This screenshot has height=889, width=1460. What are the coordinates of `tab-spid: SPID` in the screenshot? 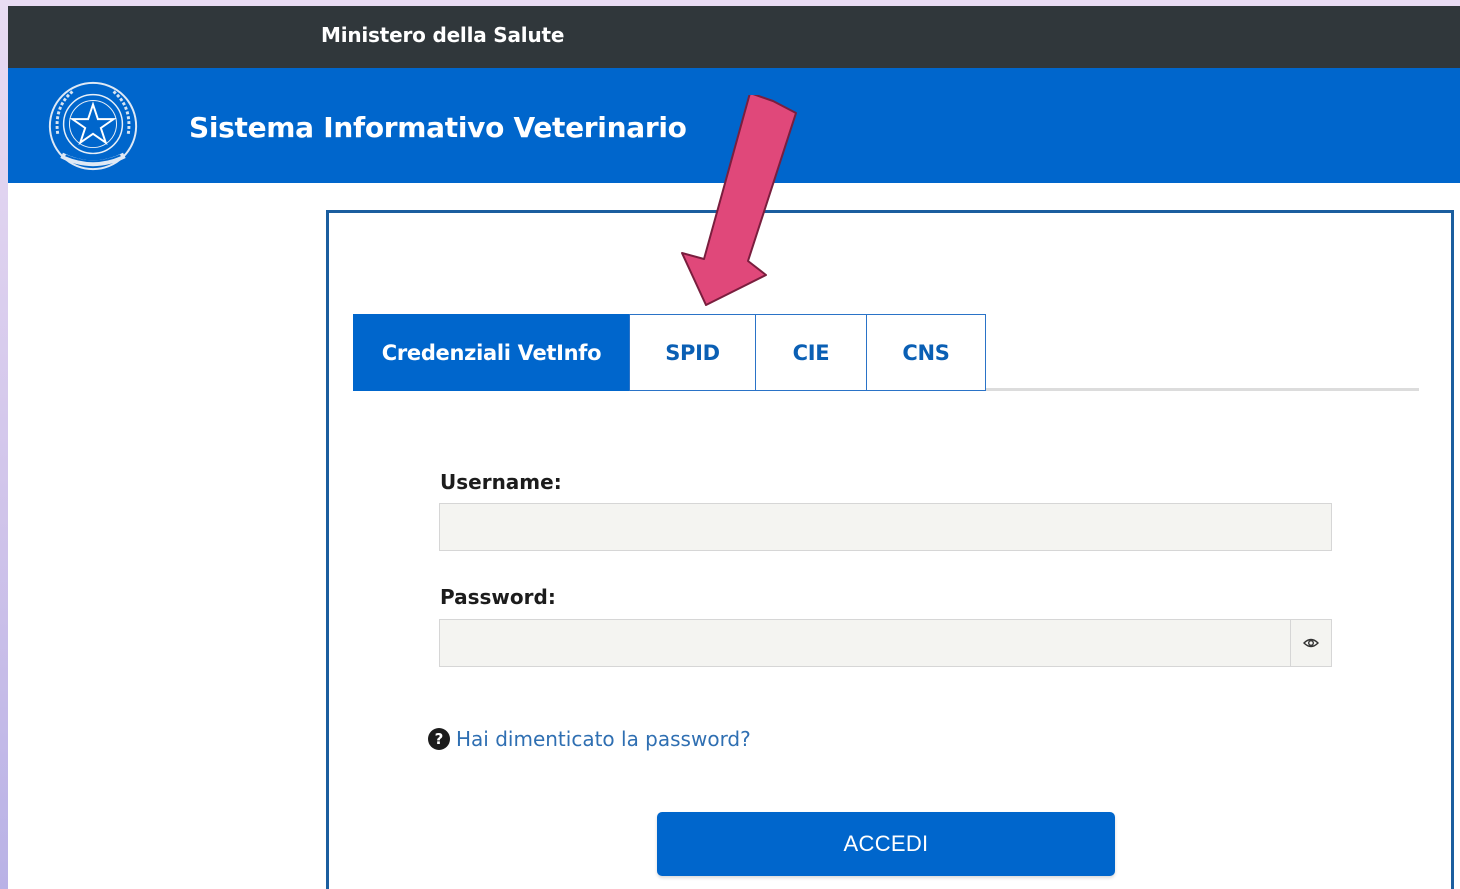 It's located at (692, 352).